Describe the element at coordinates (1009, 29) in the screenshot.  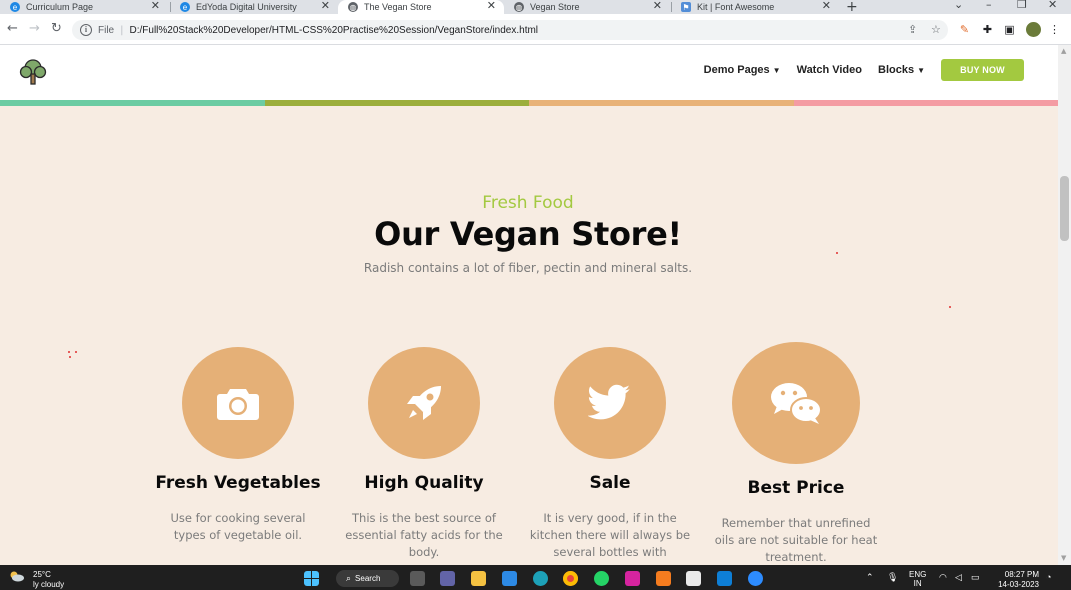
I see `side-panel-icon: ▣` at that location.